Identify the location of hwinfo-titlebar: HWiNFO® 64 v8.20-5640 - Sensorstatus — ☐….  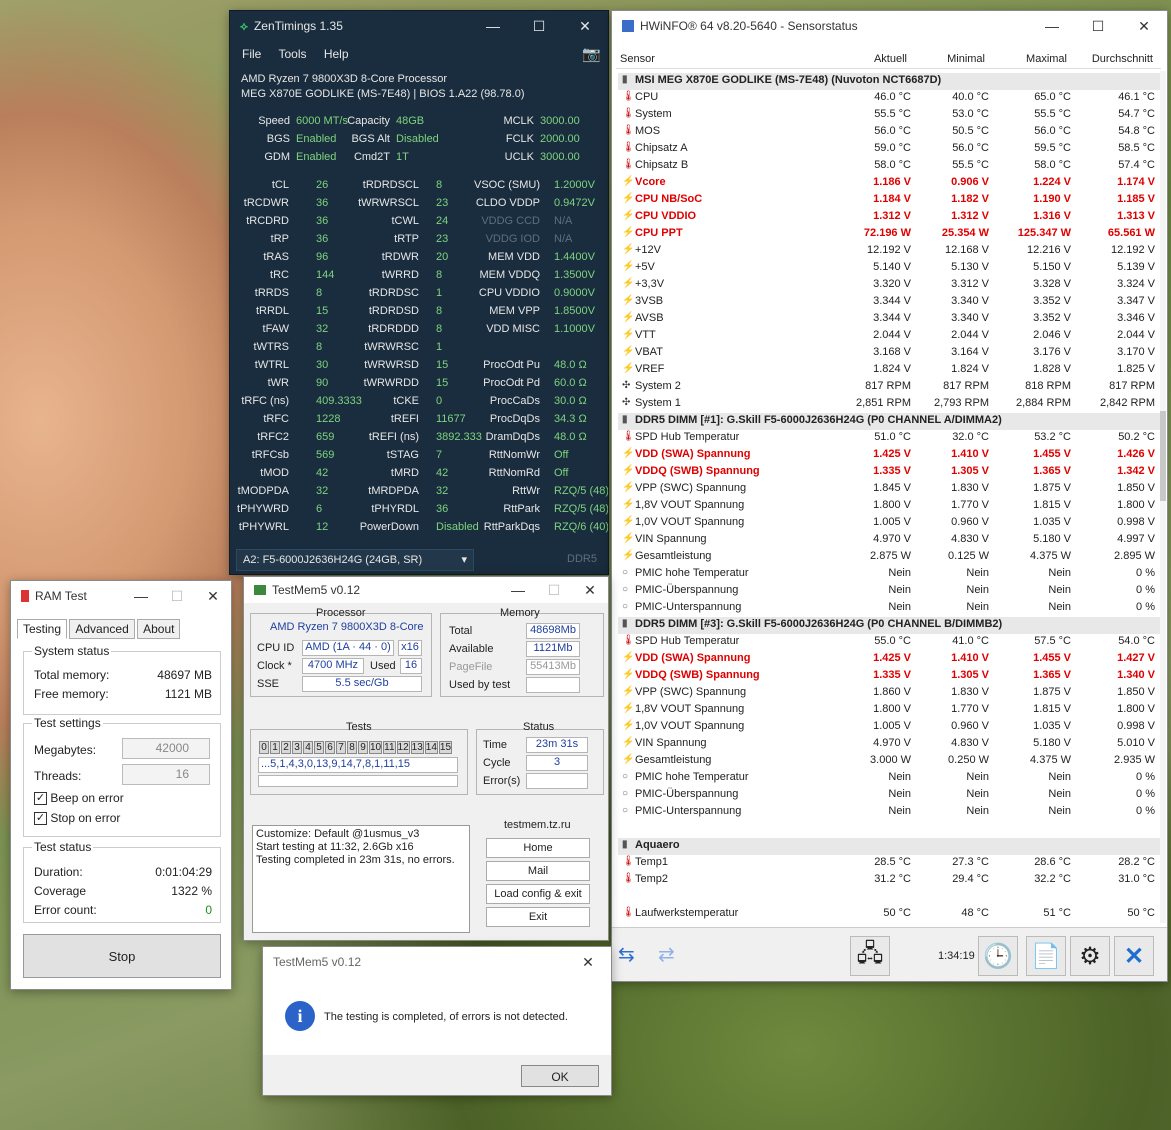
(889, 26).